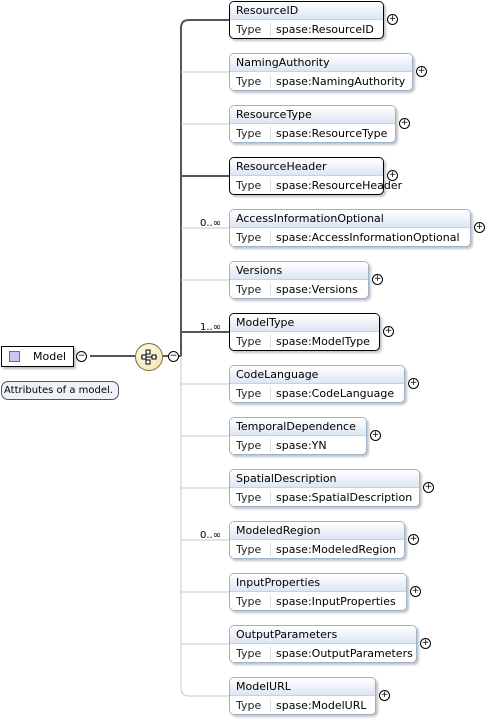  I want to click on required-trunk-line, so click(204, 187).